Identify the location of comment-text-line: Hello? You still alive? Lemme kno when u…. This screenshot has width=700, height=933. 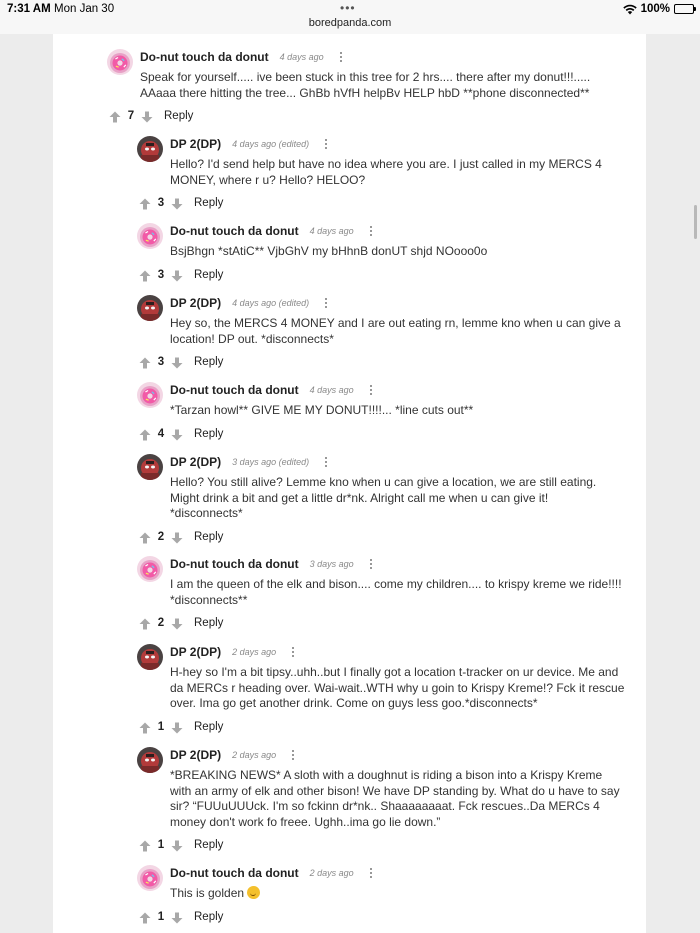
(383, 482).